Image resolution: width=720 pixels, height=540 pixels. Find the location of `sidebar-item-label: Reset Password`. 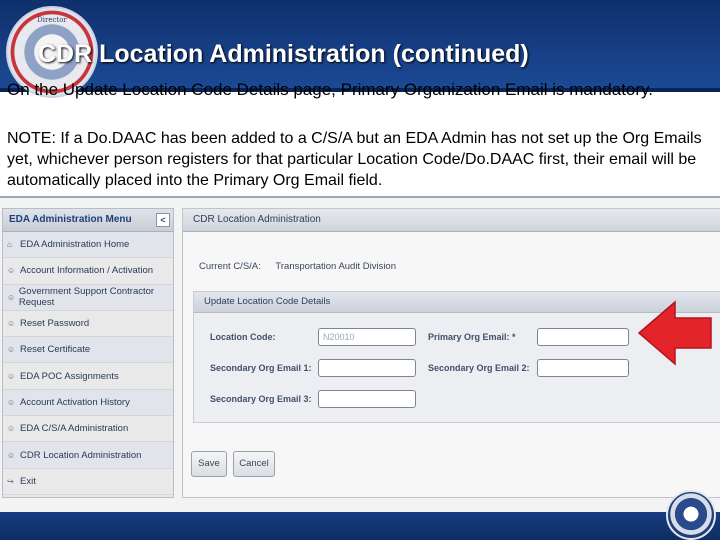

sidebar-item-label: Reset Password is located at coordinates (55, 324).